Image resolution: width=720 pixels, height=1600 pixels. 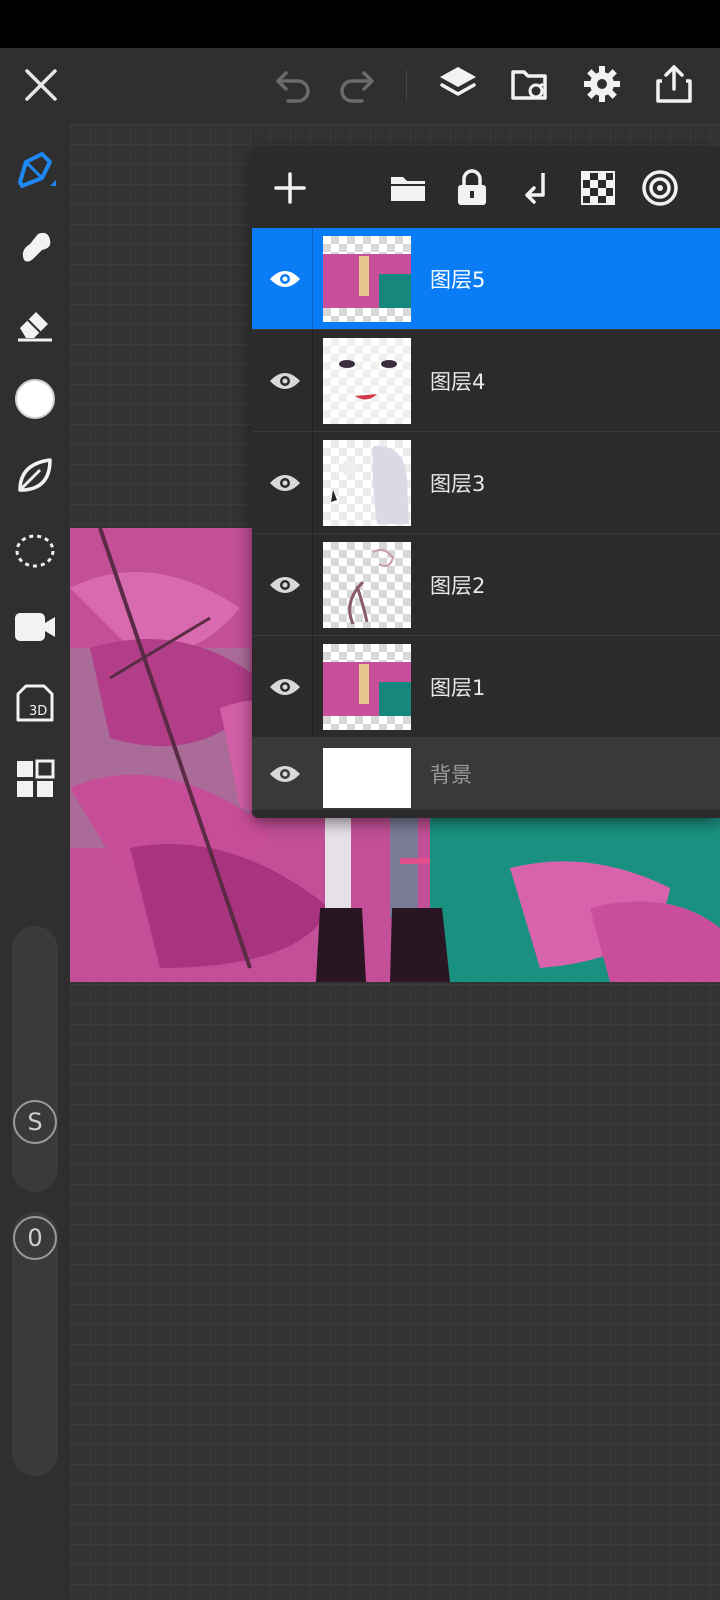 I want to click on 3d-icon: 3D, so click(x=35, y=703).